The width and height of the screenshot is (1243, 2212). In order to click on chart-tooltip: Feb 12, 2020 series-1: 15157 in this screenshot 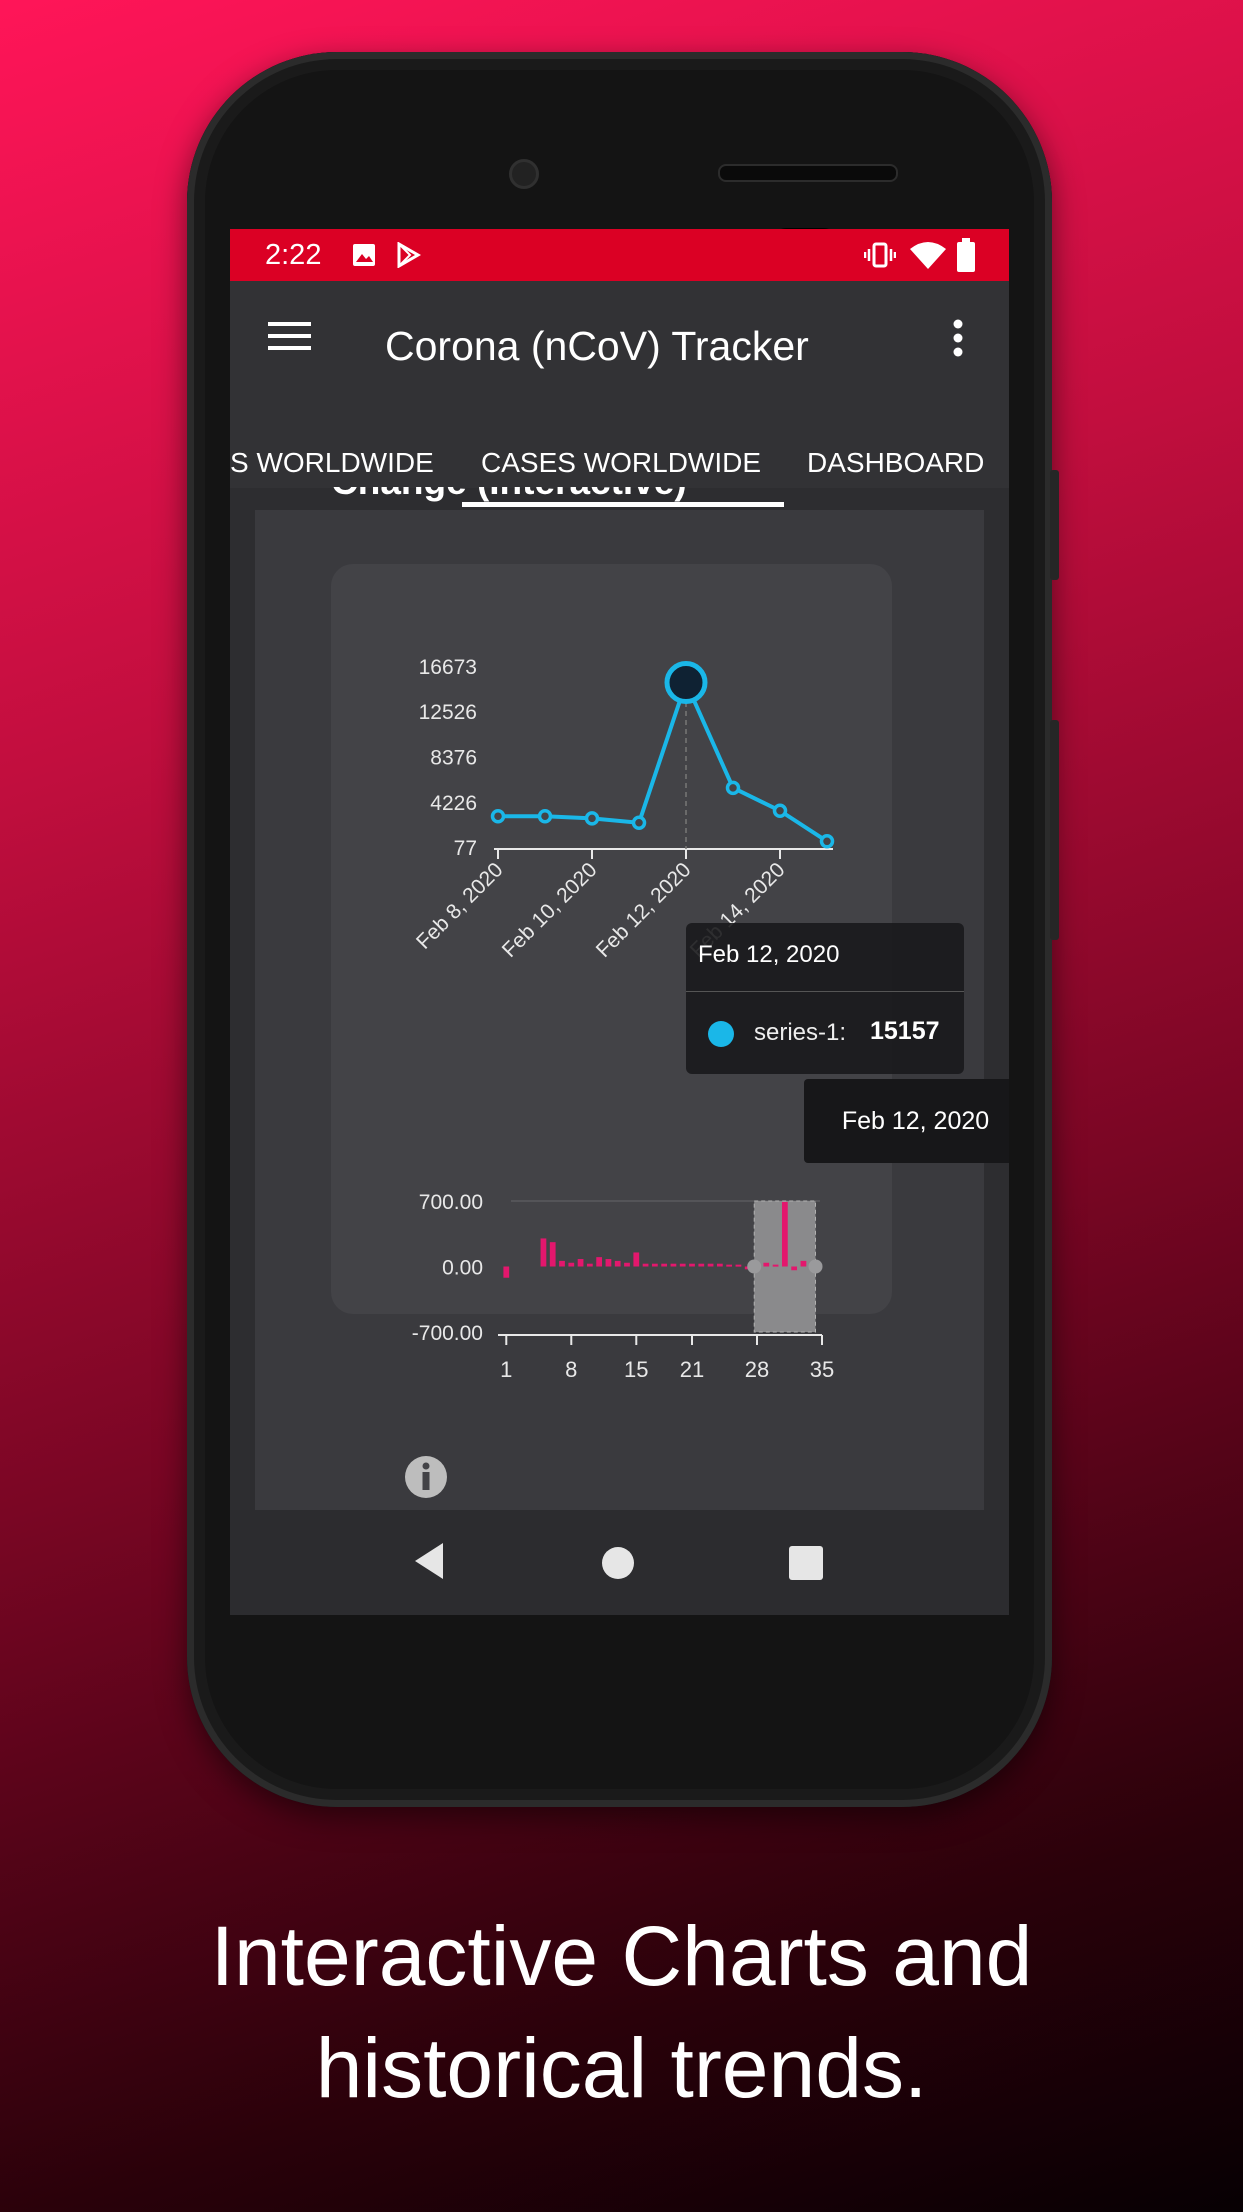, I will do `click(825, 998)`.